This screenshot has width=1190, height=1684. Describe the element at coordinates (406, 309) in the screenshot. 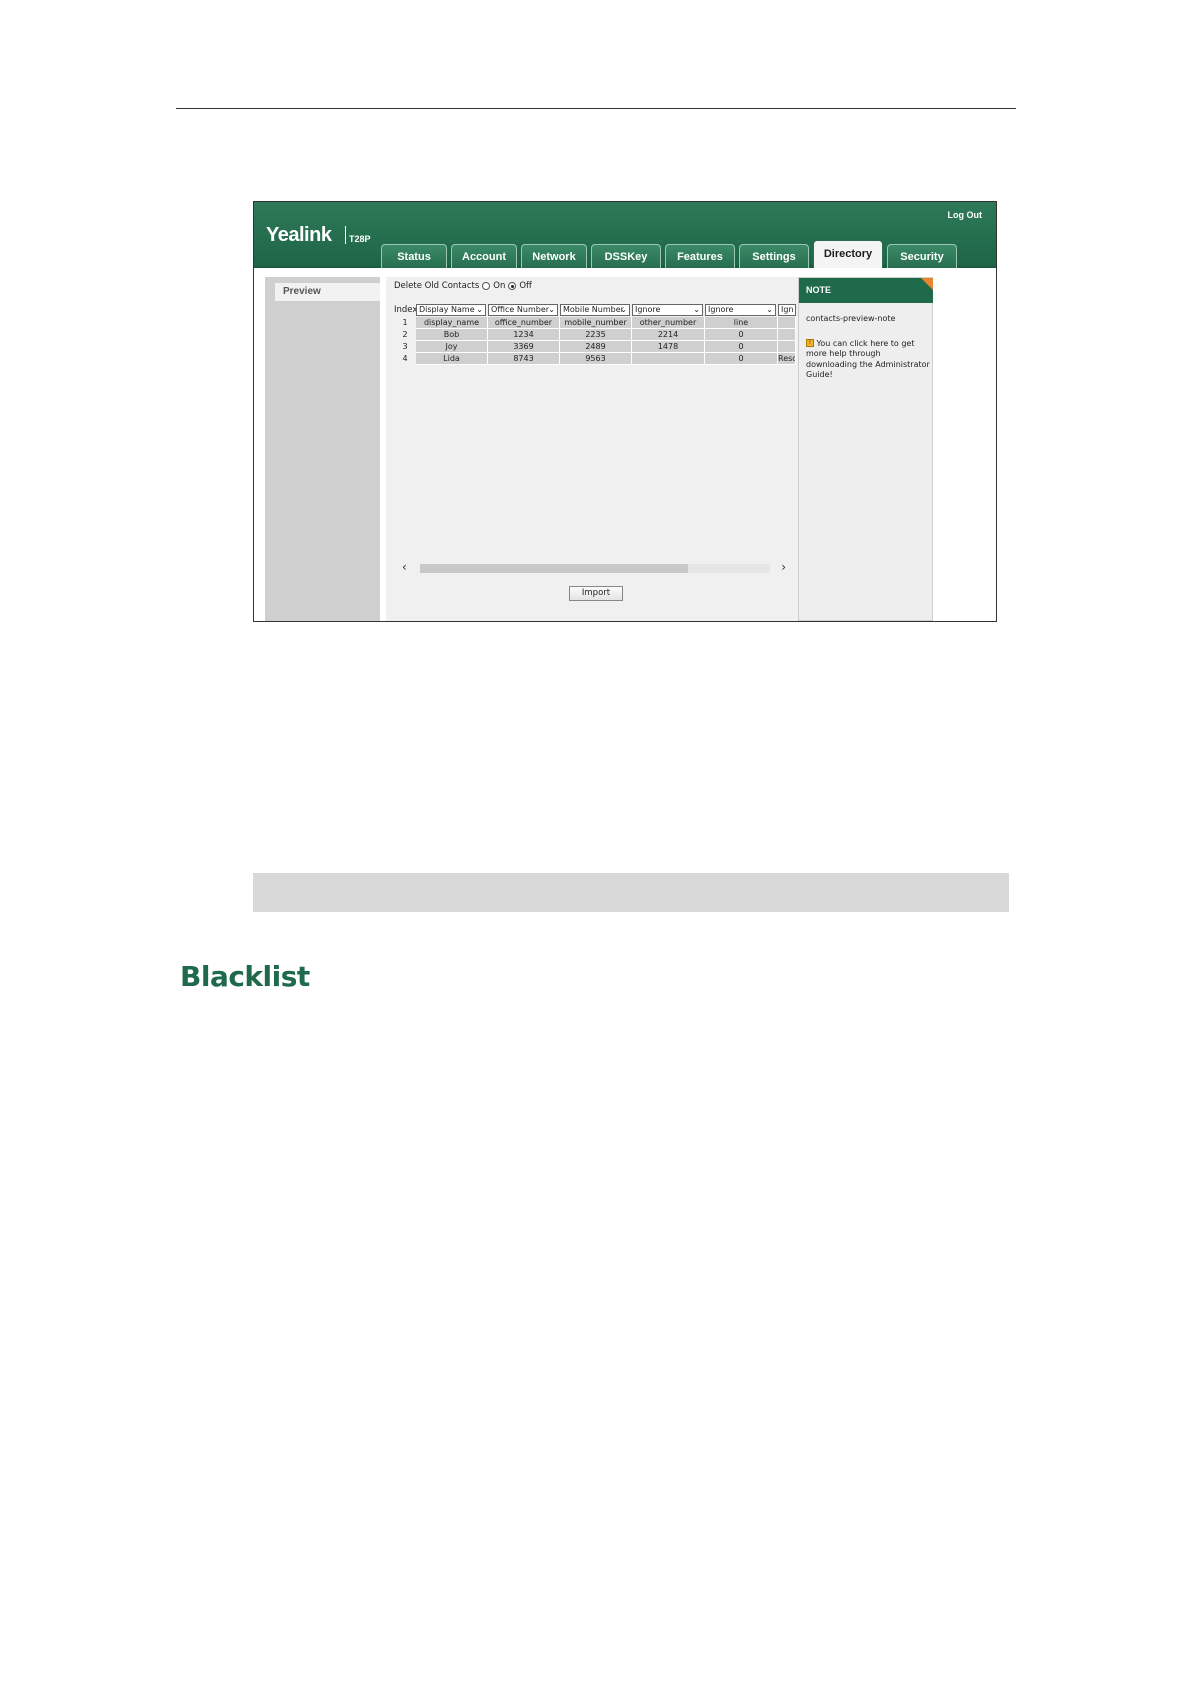

I see `index-header: Index` at that location.